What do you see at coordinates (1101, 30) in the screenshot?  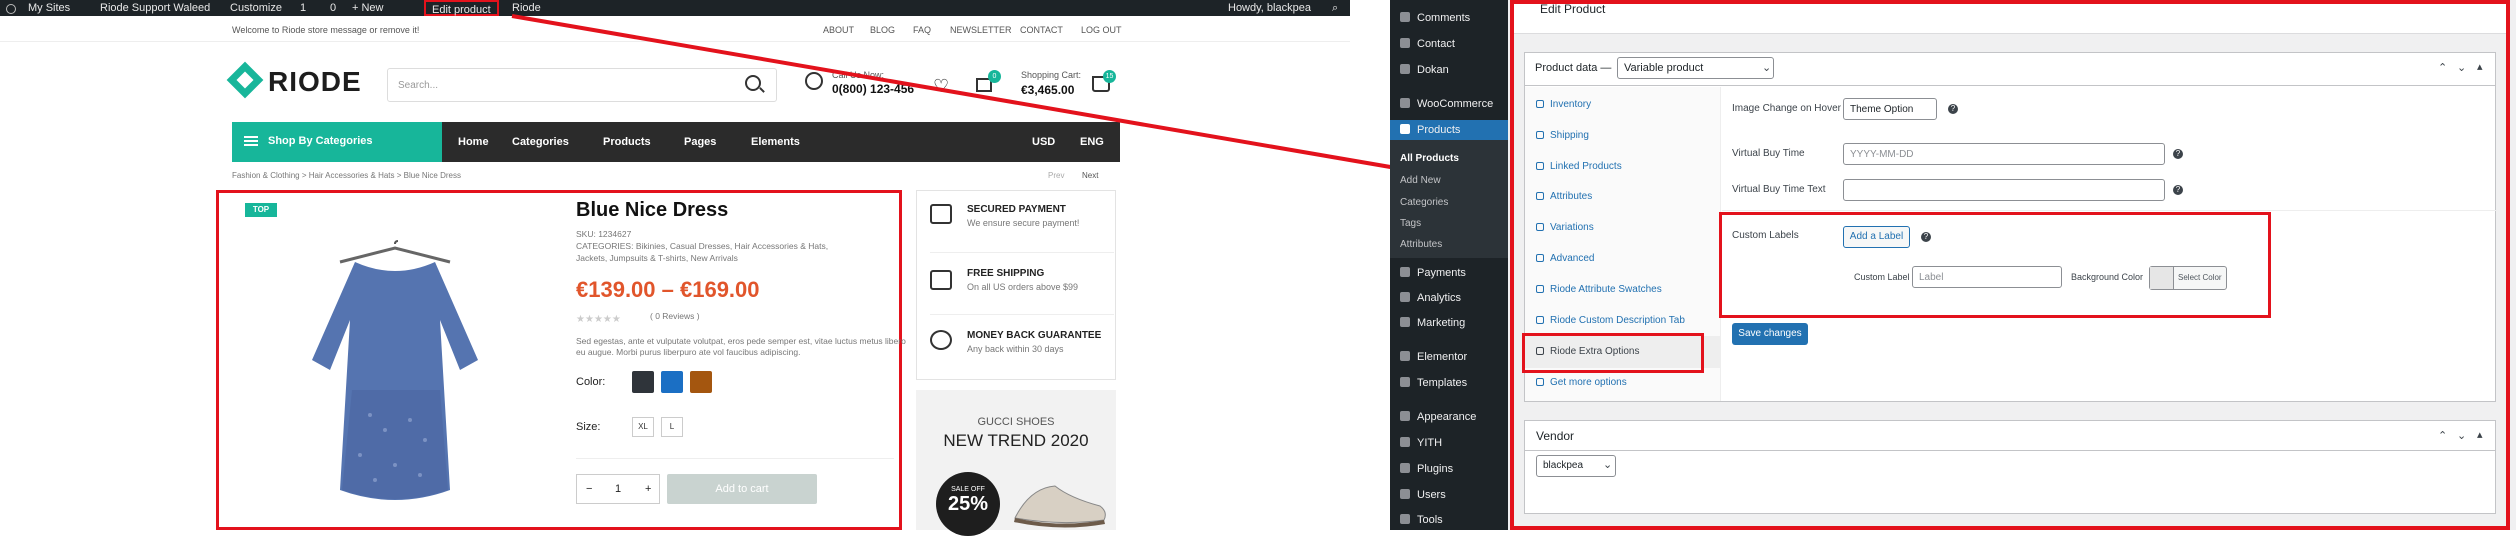 I see `top-link-logout: LOG OUT` at bounding box center [1101, 30].